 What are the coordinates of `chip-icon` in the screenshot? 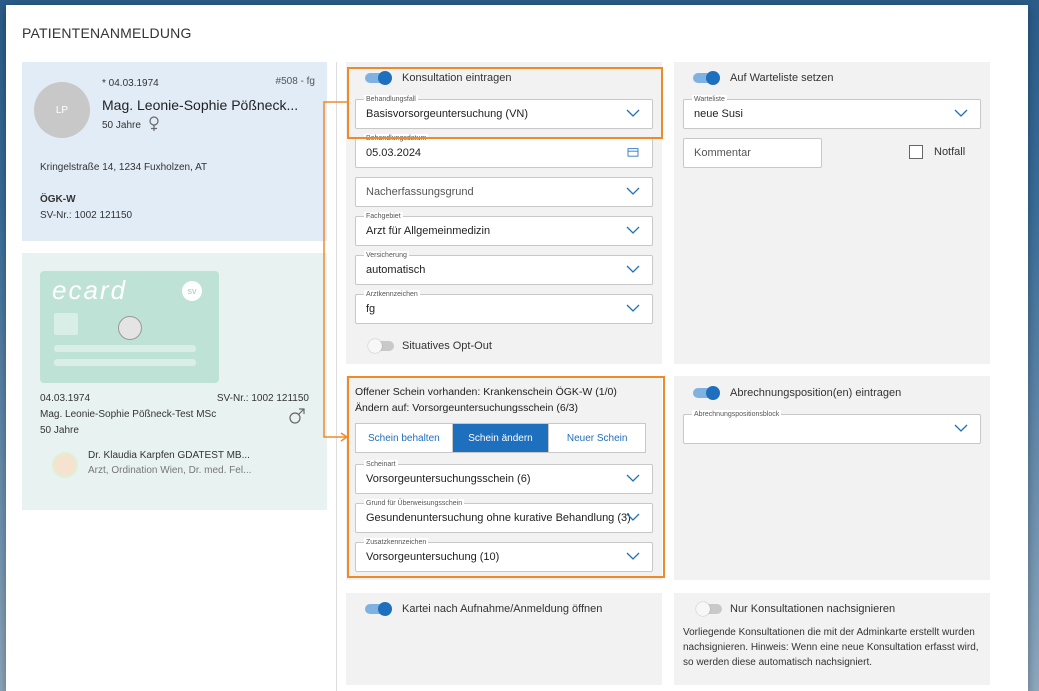 It's located at (66, 324).